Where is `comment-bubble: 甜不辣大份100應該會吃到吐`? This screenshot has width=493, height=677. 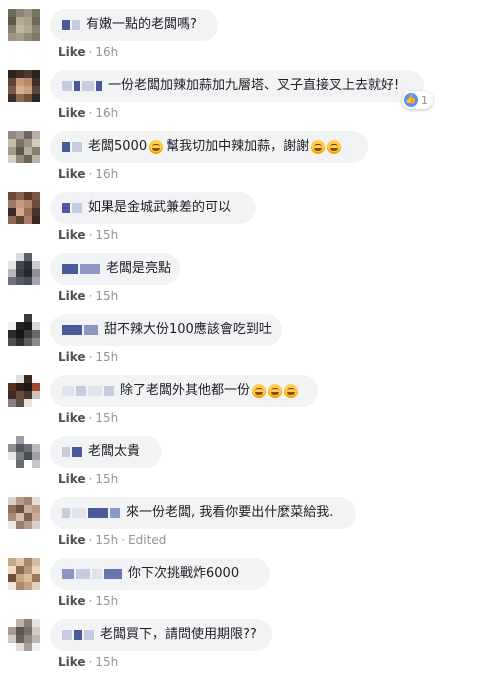
comment-bubble: 甜不辣大份100應該會吃到吐 is located at coordinates (166, 330).